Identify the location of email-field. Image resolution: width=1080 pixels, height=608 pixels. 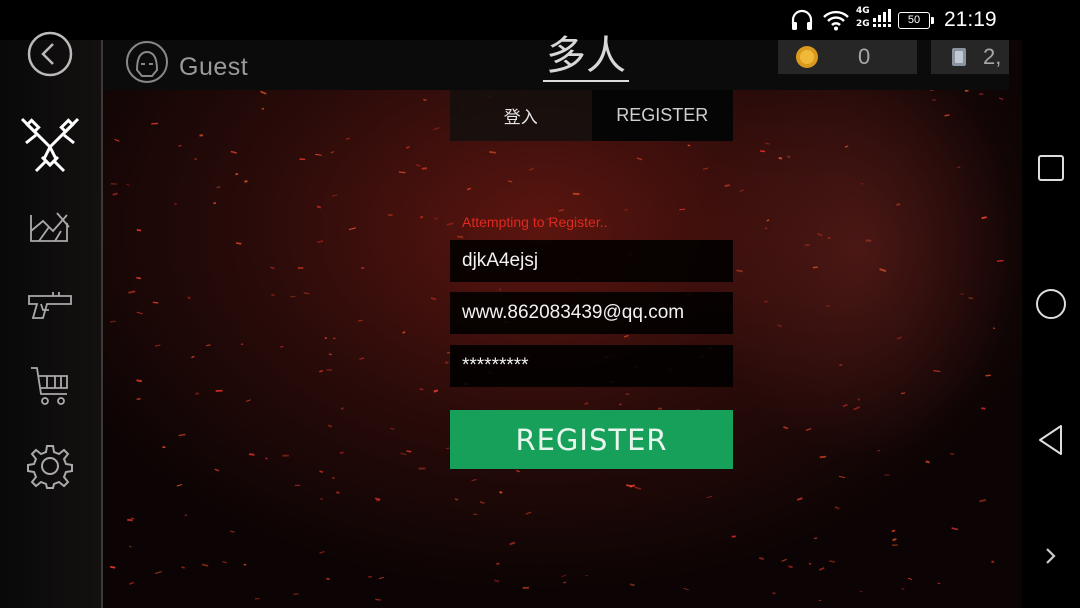
(591, 313).